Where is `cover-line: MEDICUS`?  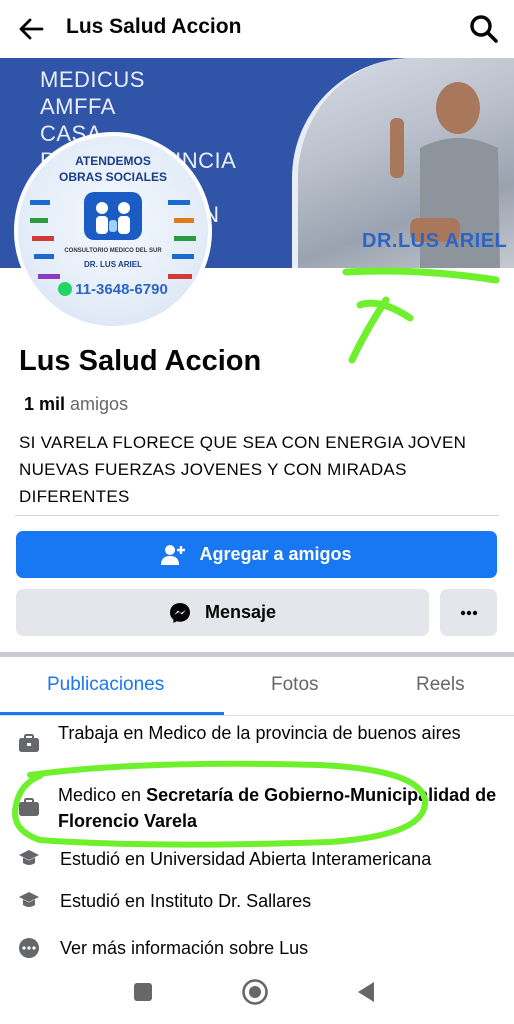
cover-line: MEDICUS is located at coordinates (92, 79).